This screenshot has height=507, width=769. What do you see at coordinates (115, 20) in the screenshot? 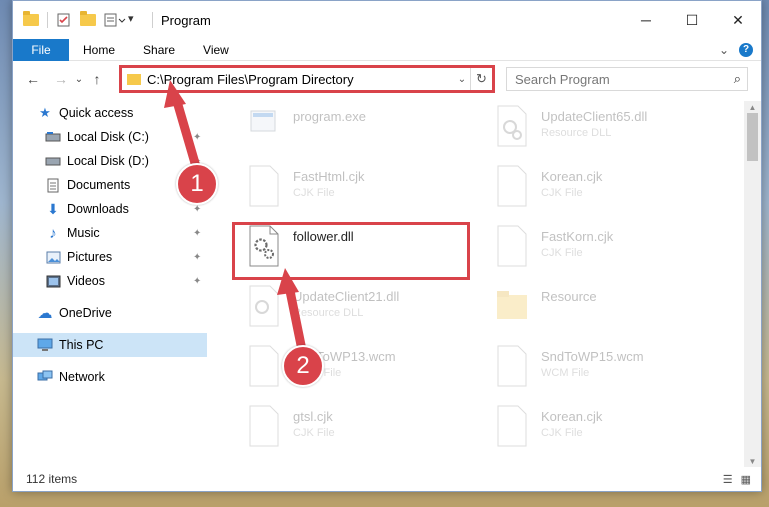
I see `customize-toolbar-icon` at bounding box center [115, 20].